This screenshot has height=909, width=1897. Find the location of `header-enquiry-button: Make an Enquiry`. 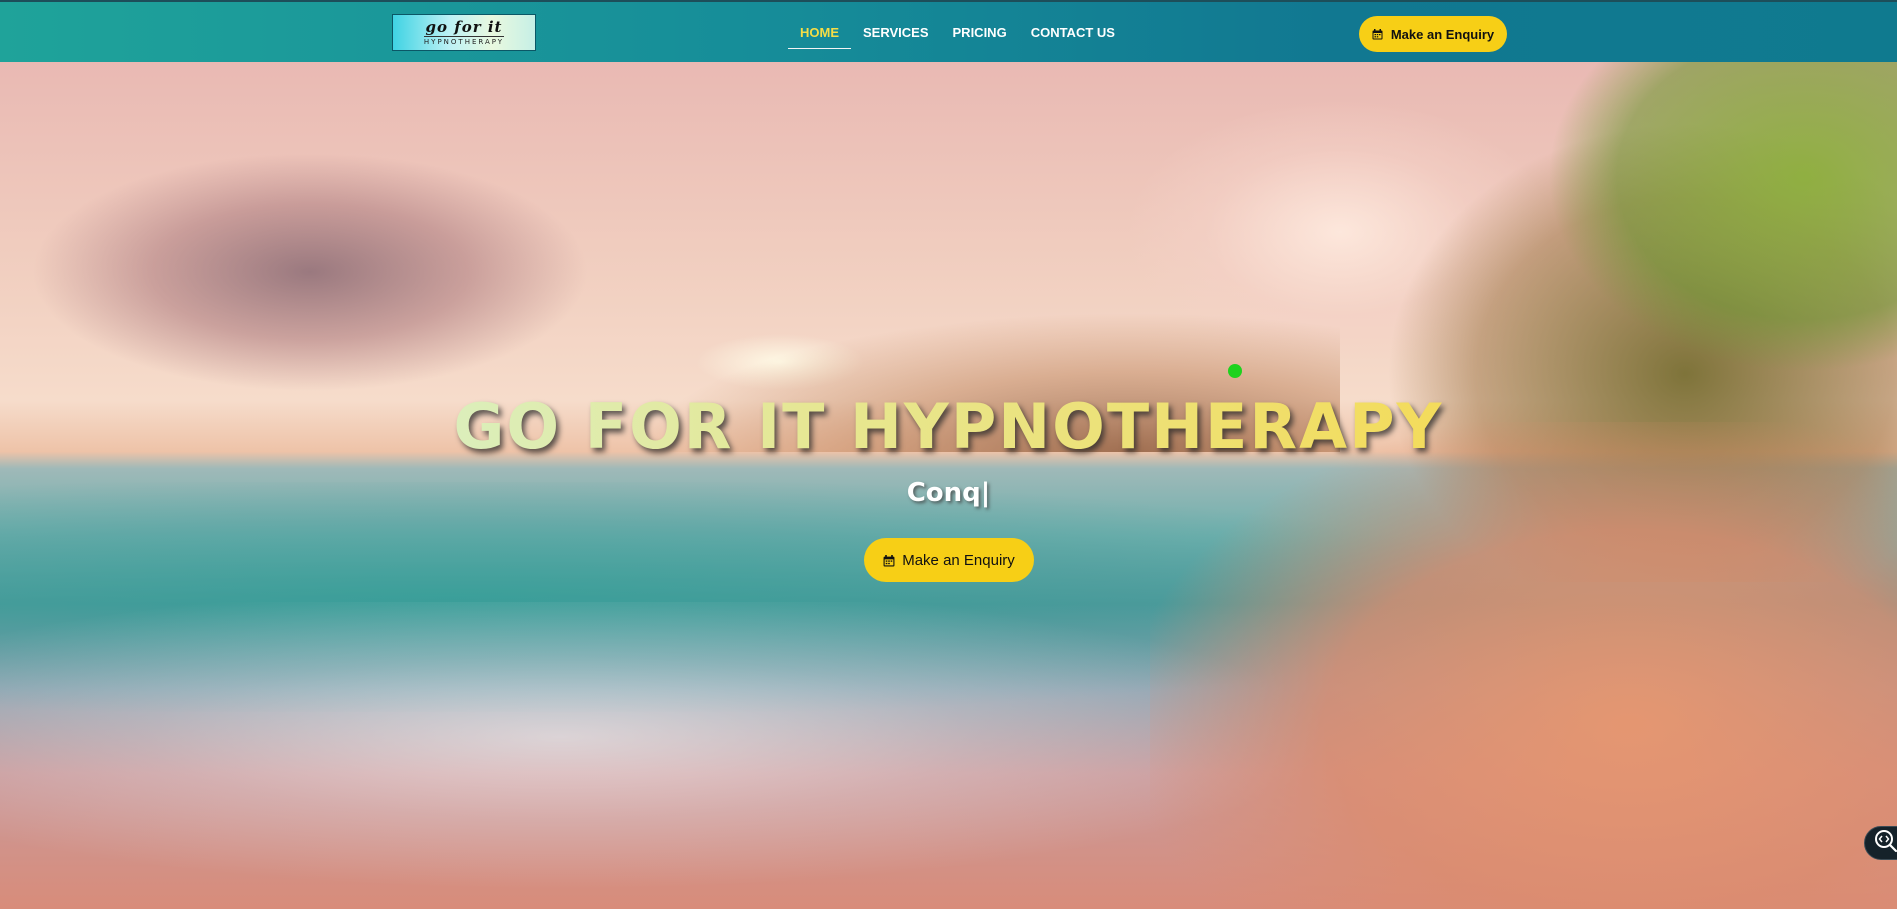

header-enquiry-button: Make an Enquiry is located at coordinates (1433, 34).